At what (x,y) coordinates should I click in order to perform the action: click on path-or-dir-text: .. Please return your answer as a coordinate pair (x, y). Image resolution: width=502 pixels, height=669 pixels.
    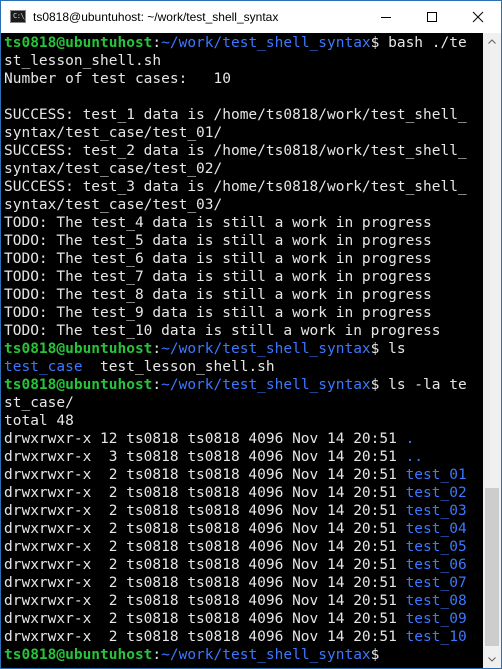
    Looking at the image, I should click on (410, 439).